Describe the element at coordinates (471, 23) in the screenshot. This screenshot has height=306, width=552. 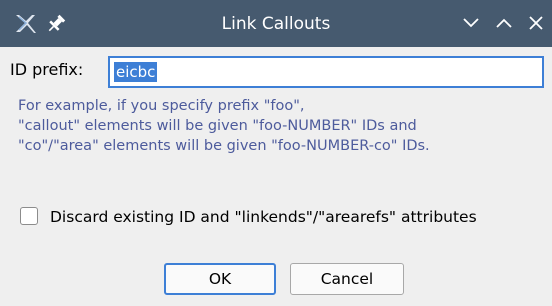
I see `minimize-chevron-down-icon` at that location.